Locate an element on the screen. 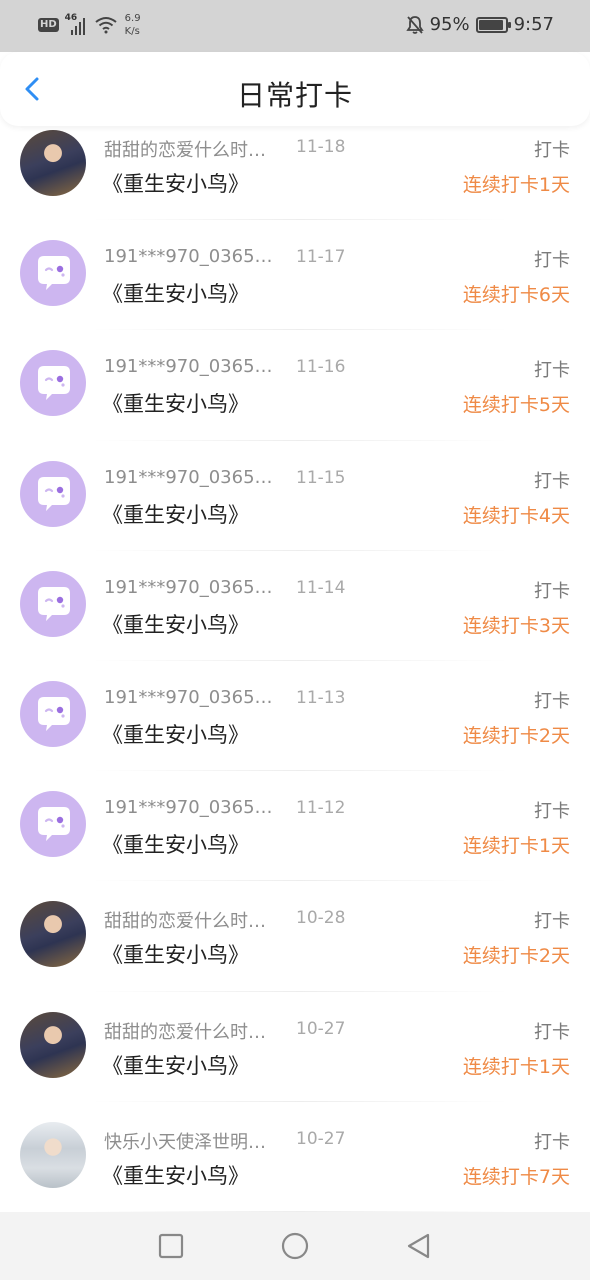  battery-icon is located at coordinates (493, 24).